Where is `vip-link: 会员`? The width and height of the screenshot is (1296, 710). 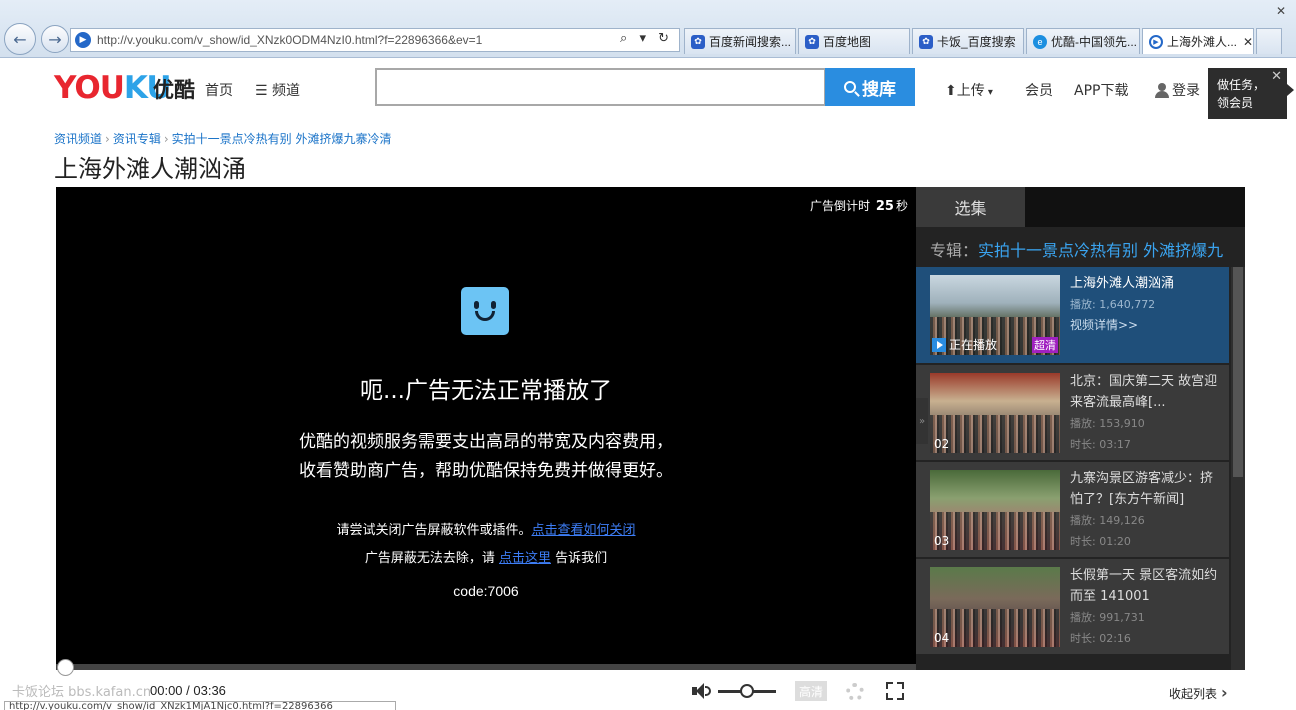
vip-link: 会员 is located at coordinates (1039, 90).